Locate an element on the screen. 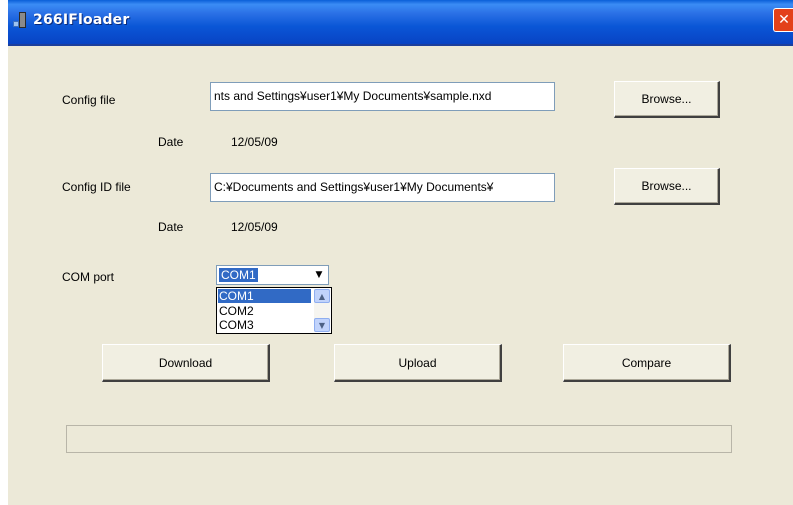  close-button: ✕ is located at coordinates (783, 20).